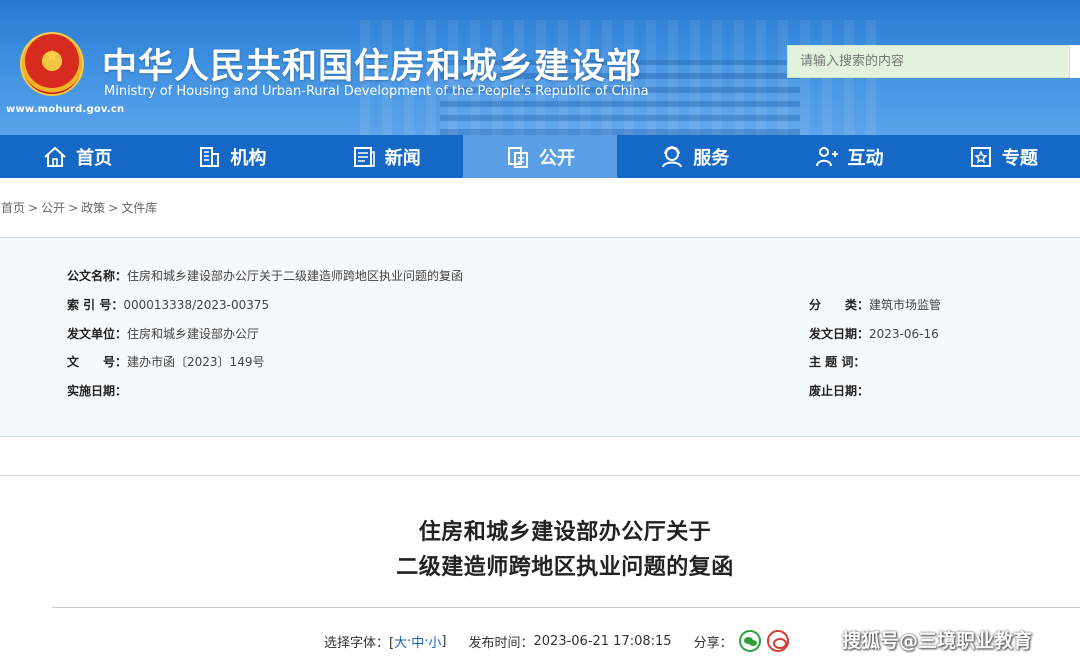 The width and height of the screenshot is (1080, 663). What do you see at coordinates (444, 641) in the screenshot?
I see `font-size-close: ]` at bounding box center [444, 641].